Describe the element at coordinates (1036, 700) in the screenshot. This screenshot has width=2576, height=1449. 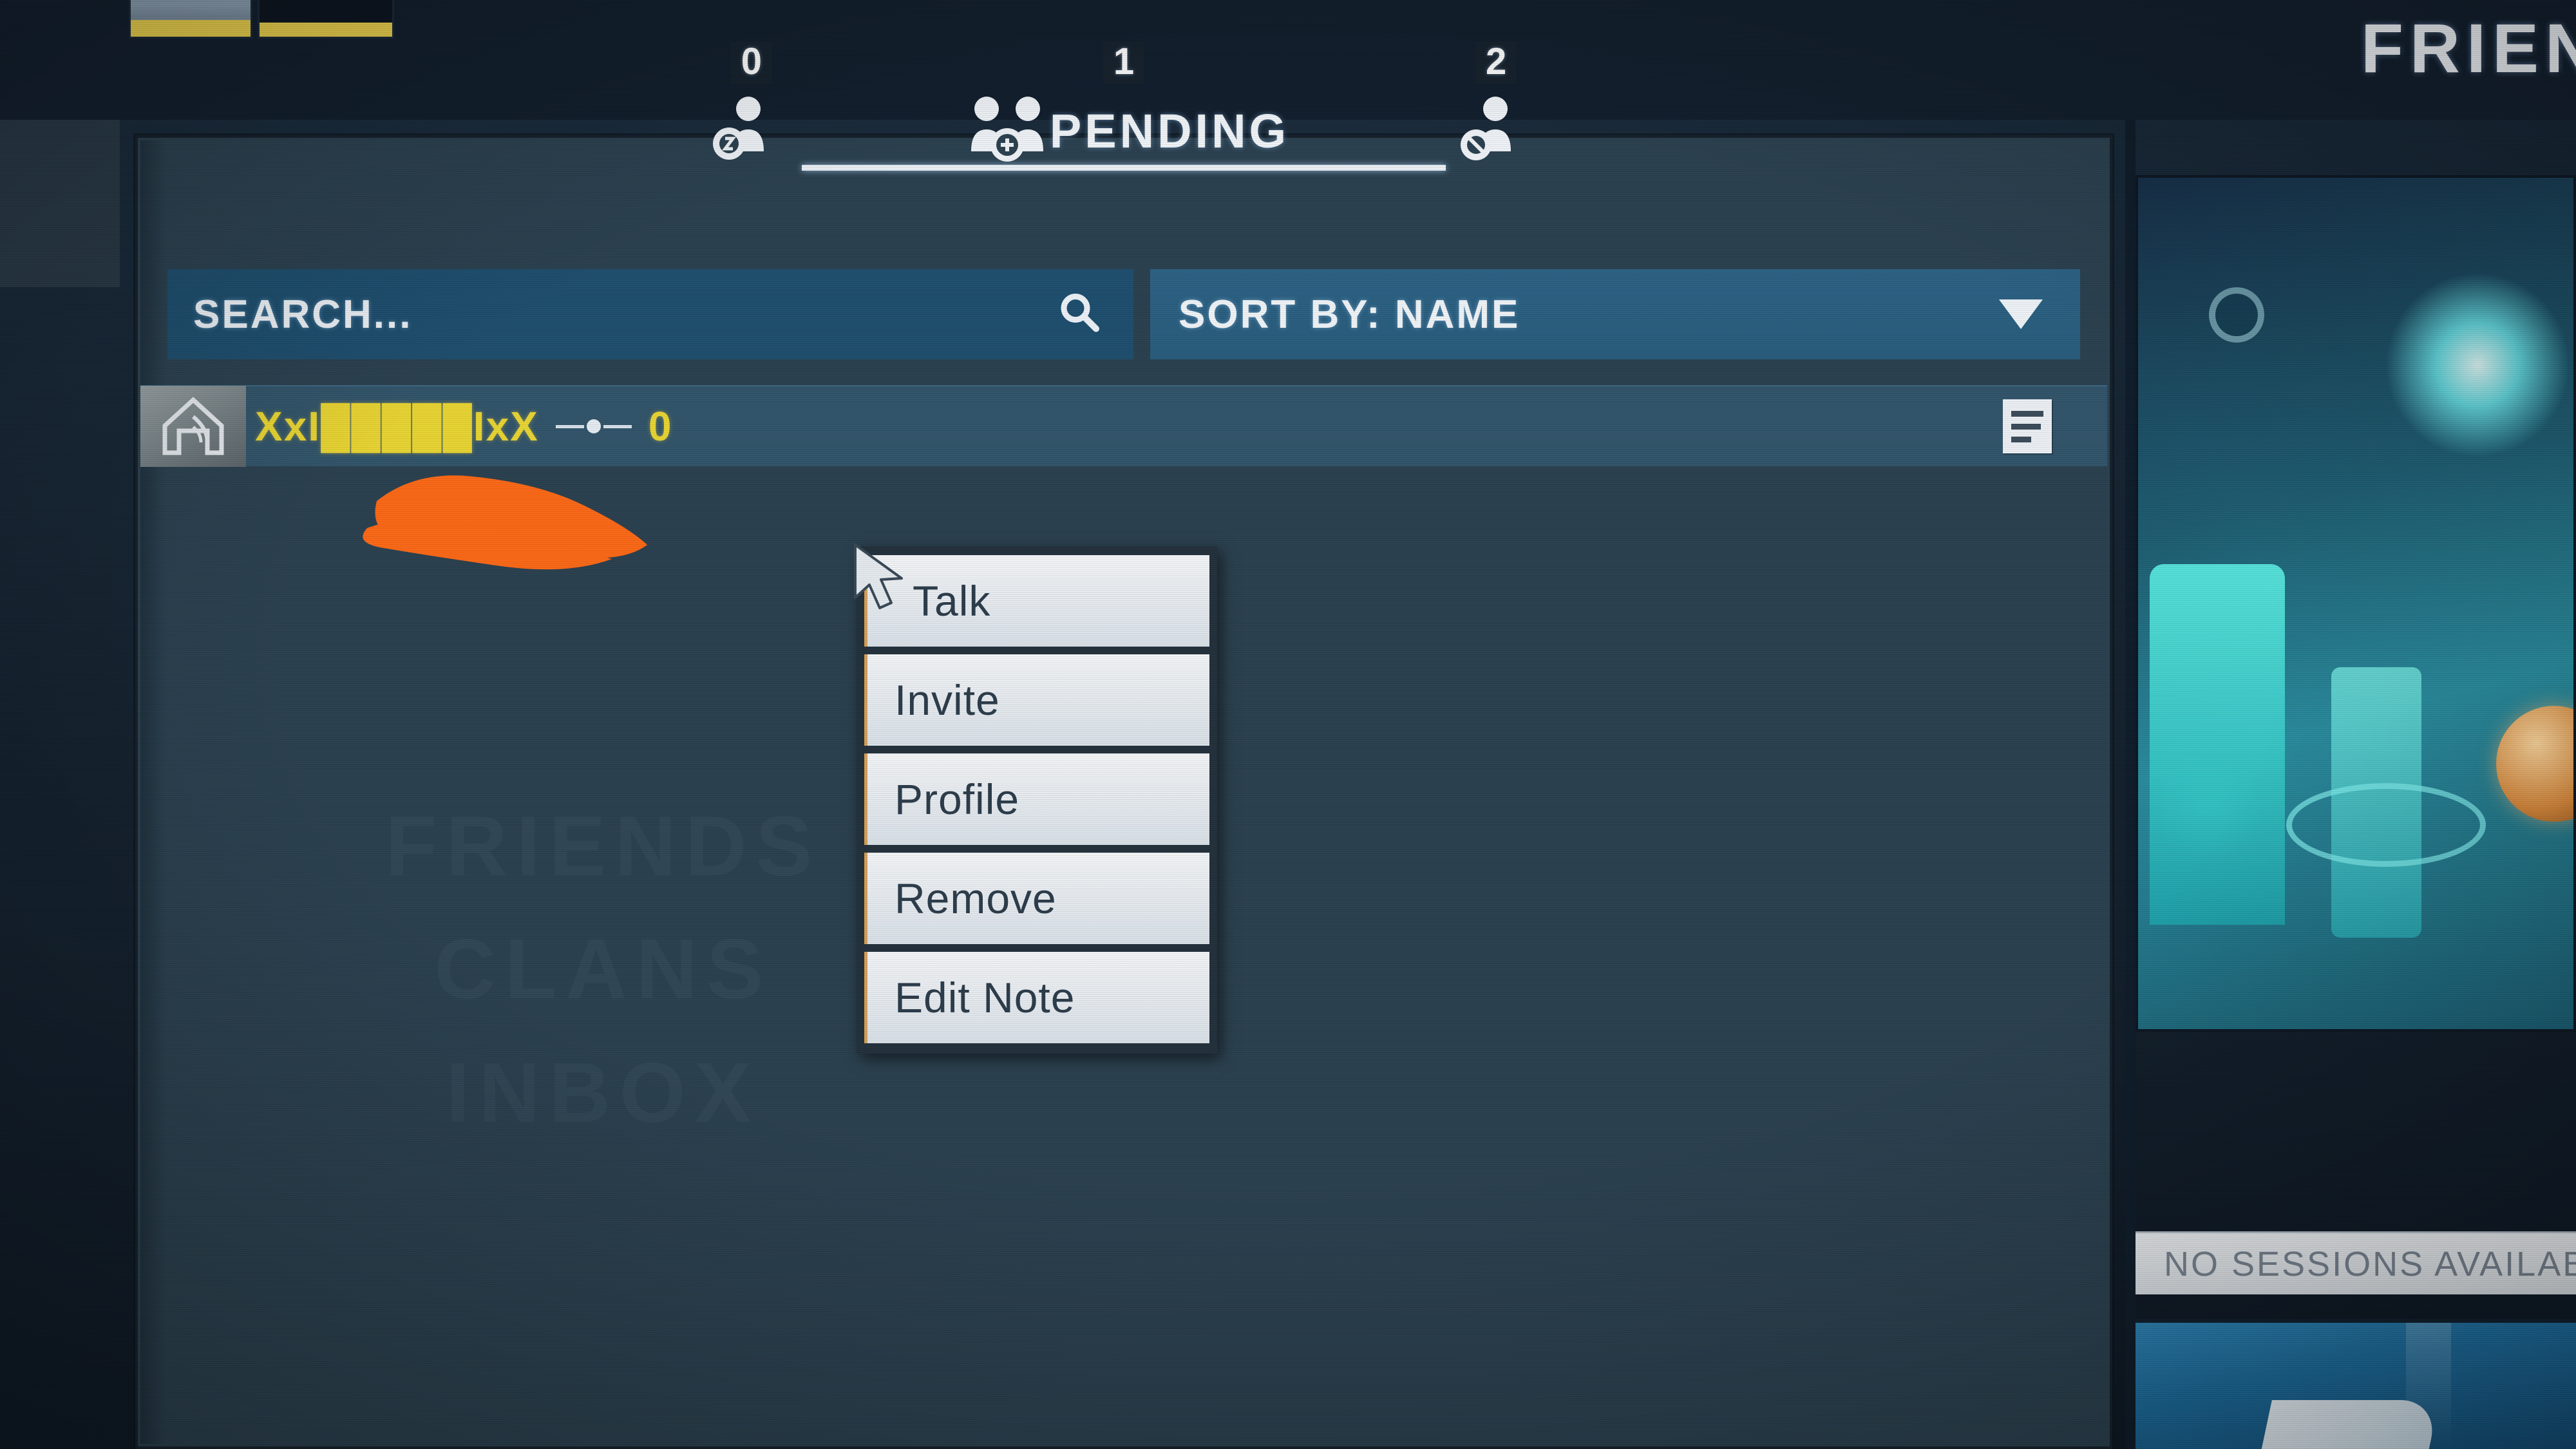
I see `context-menu-item-invite: Invite` at that location.